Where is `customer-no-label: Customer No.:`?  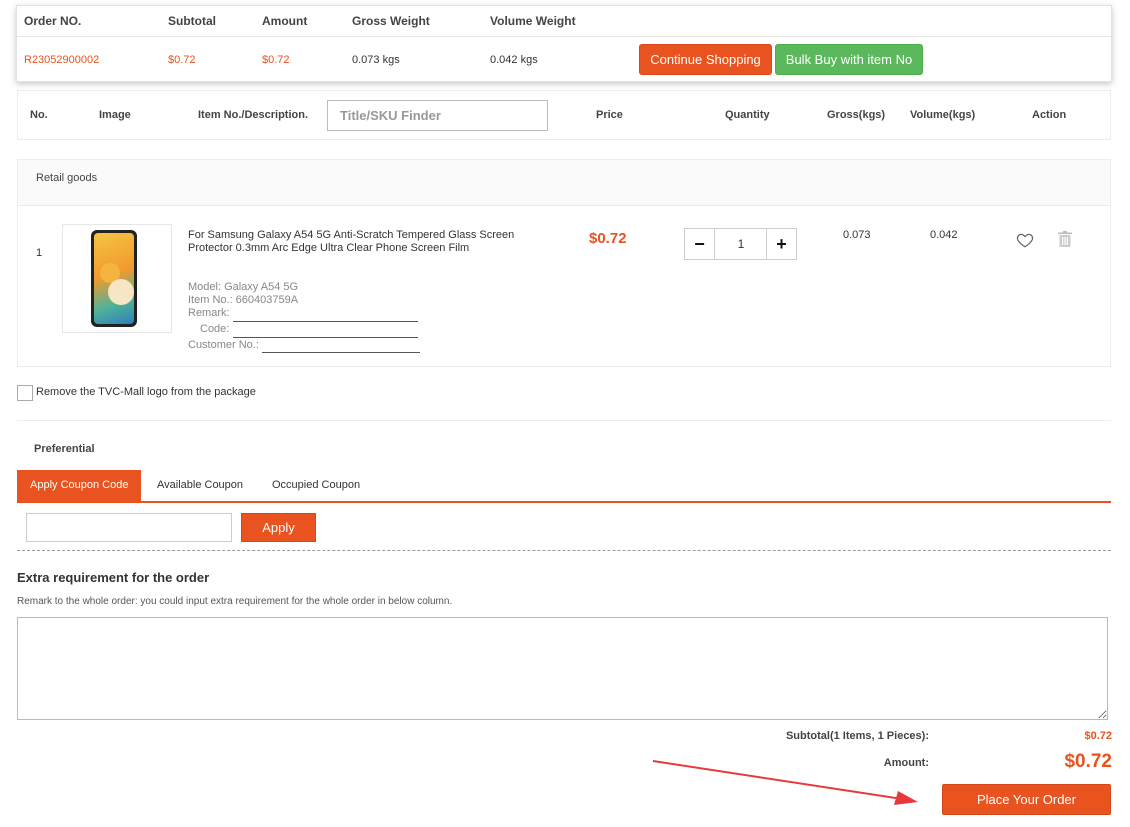 customer-no-label: Customer No.: is located at coordinates (223, 345).